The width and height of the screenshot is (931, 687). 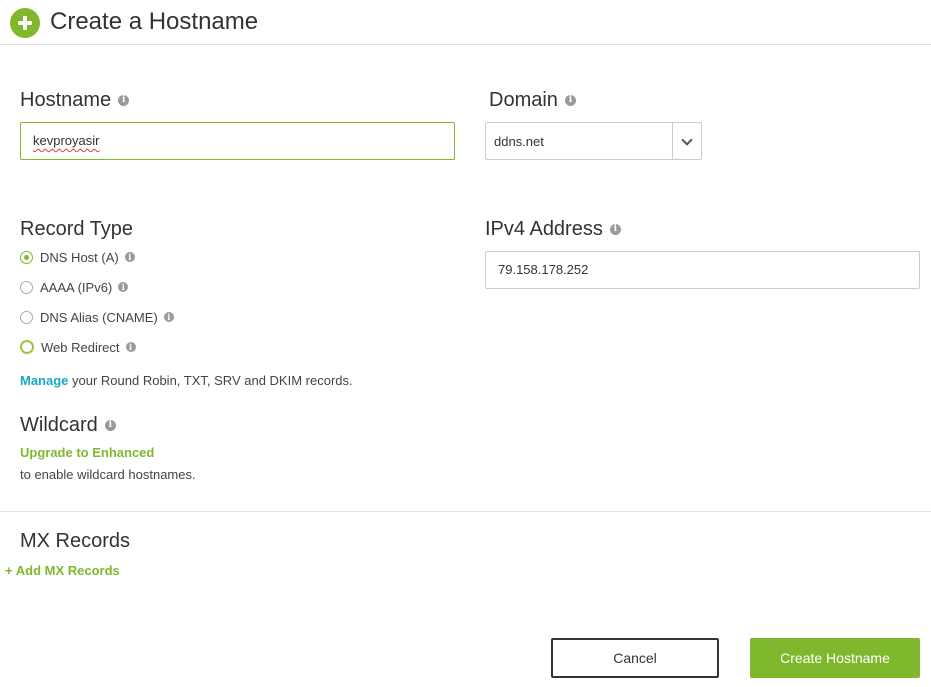 What do you see at coordinates (108, 474) in the screenshot?
I see `wildcard-description: to enable wildcard hostnames.` at bounding box center [108, 474].